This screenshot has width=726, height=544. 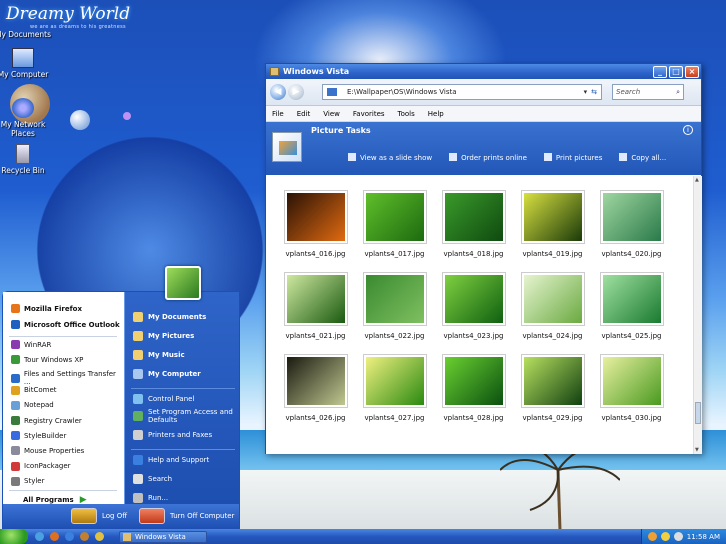 I want to click on close-button: ×, so click(x=692, y=71).